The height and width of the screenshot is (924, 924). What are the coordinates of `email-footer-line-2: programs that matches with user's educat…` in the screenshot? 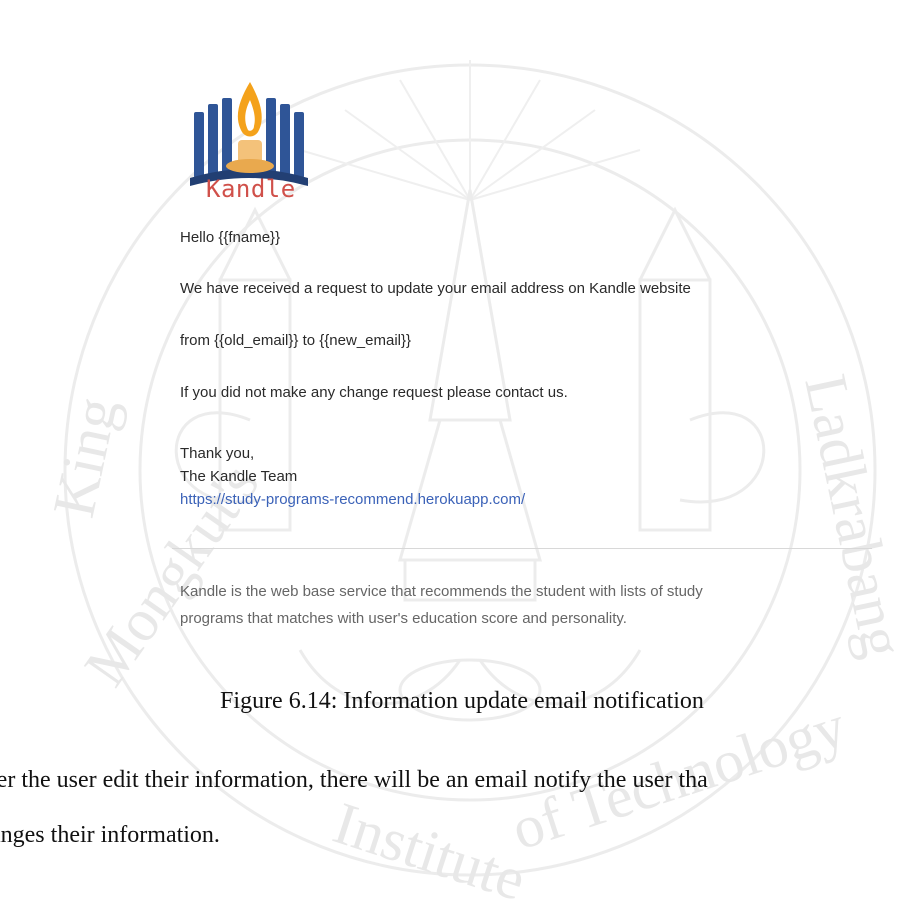 It's located at (403, 618).